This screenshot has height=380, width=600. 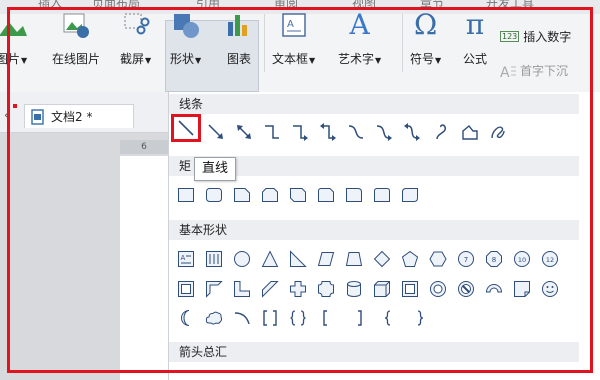 I want to click on elbow-connector-shape, so click(x=272, y=132).